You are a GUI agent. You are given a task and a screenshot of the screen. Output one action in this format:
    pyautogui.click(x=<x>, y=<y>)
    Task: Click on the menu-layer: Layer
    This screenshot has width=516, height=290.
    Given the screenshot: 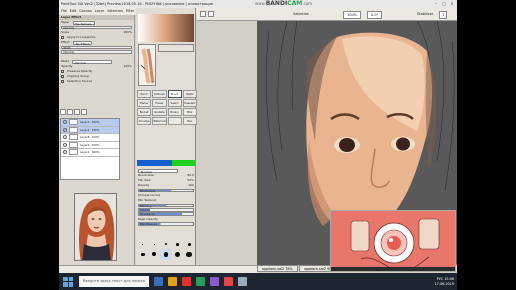 What is the action you would take?
    pyautogui.click(x=99, y=11)
    